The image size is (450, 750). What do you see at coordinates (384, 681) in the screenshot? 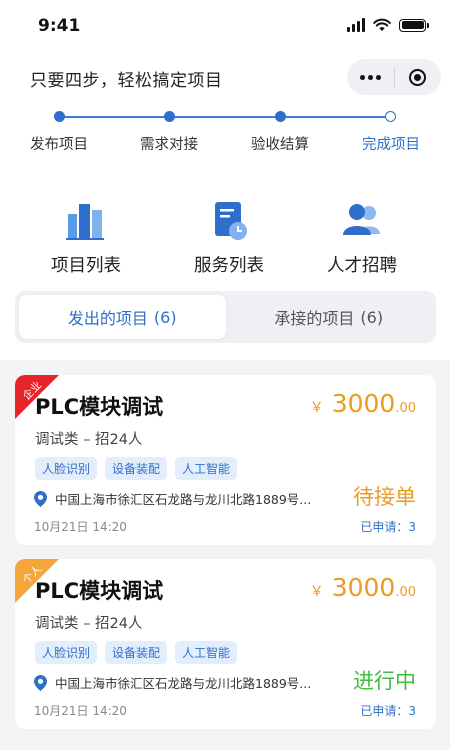
I see `project-status: 进行中` at bounding box center [384, 681].